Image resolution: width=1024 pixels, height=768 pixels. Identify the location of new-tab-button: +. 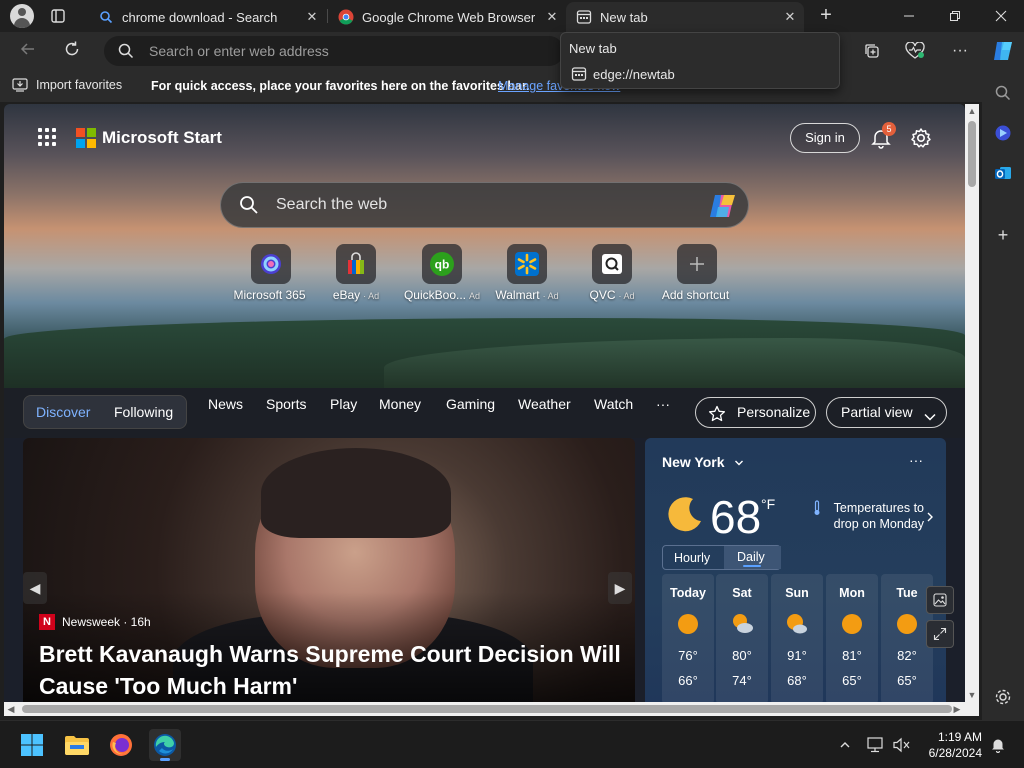
(826, 15).